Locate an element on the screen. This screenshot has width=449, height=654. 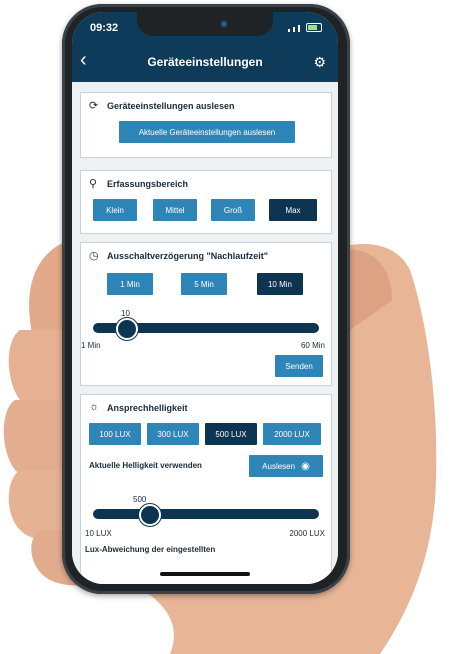
search-icon: ⚲ is located at coordinates (93, 184).